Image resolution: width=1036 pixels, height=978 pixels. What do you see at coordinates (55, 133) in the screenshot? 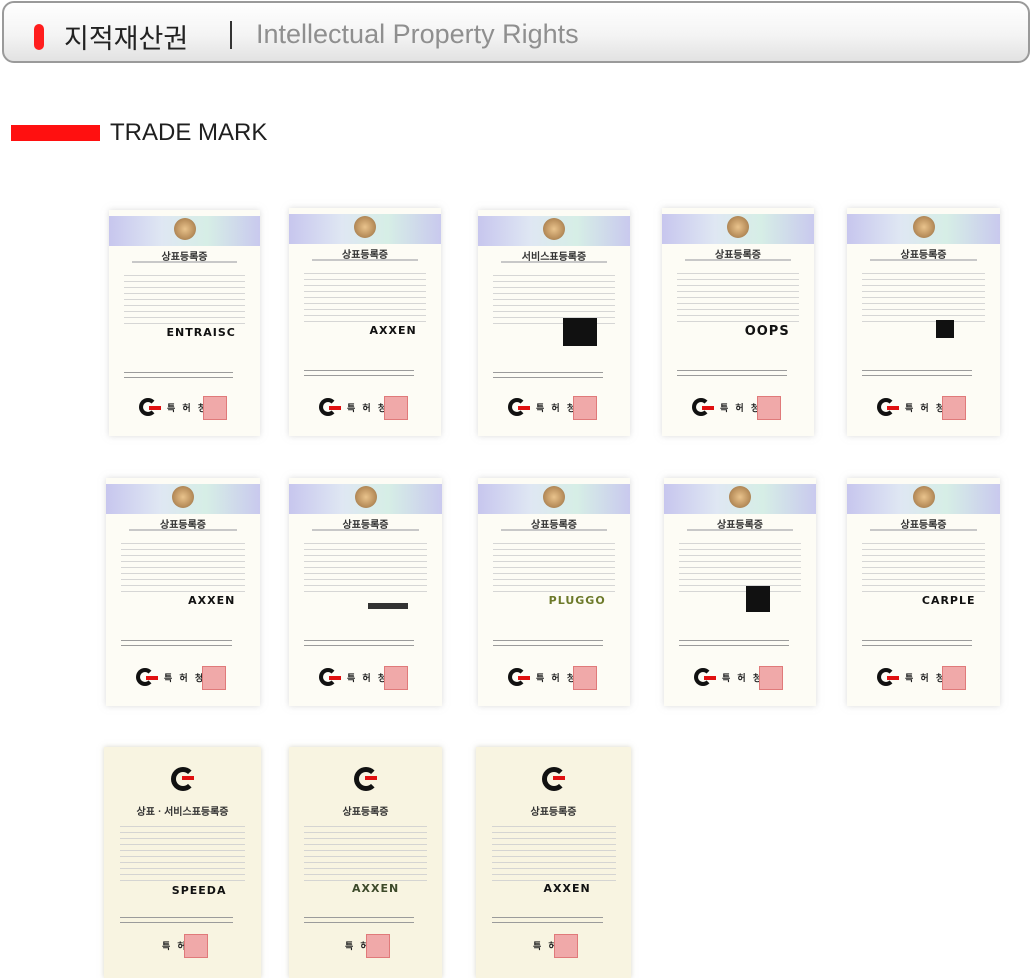
I see `section-accent-bar` at bounding box center [55, 133].